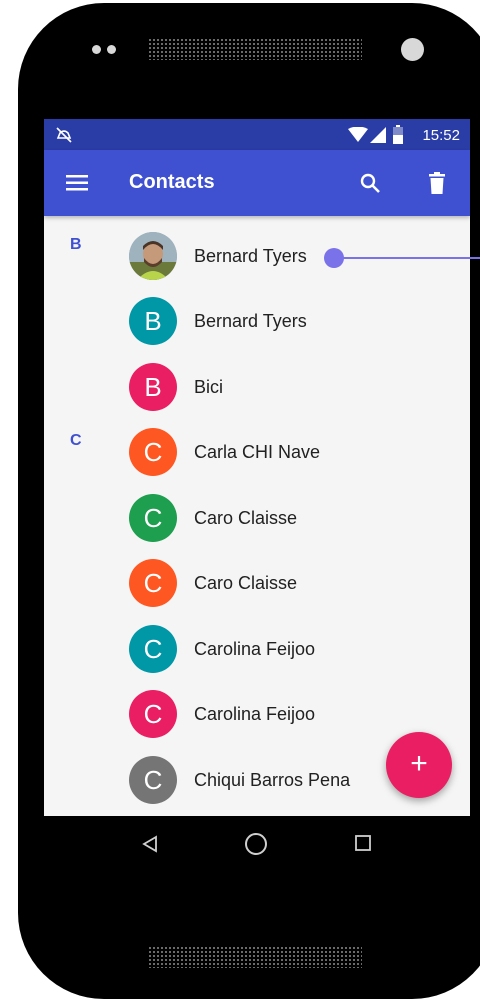 This screenshot has width=480, height=1002. Describe the element at coordinates (172, 182) in the screenshot. I see `page-title: Contacts` at that location.